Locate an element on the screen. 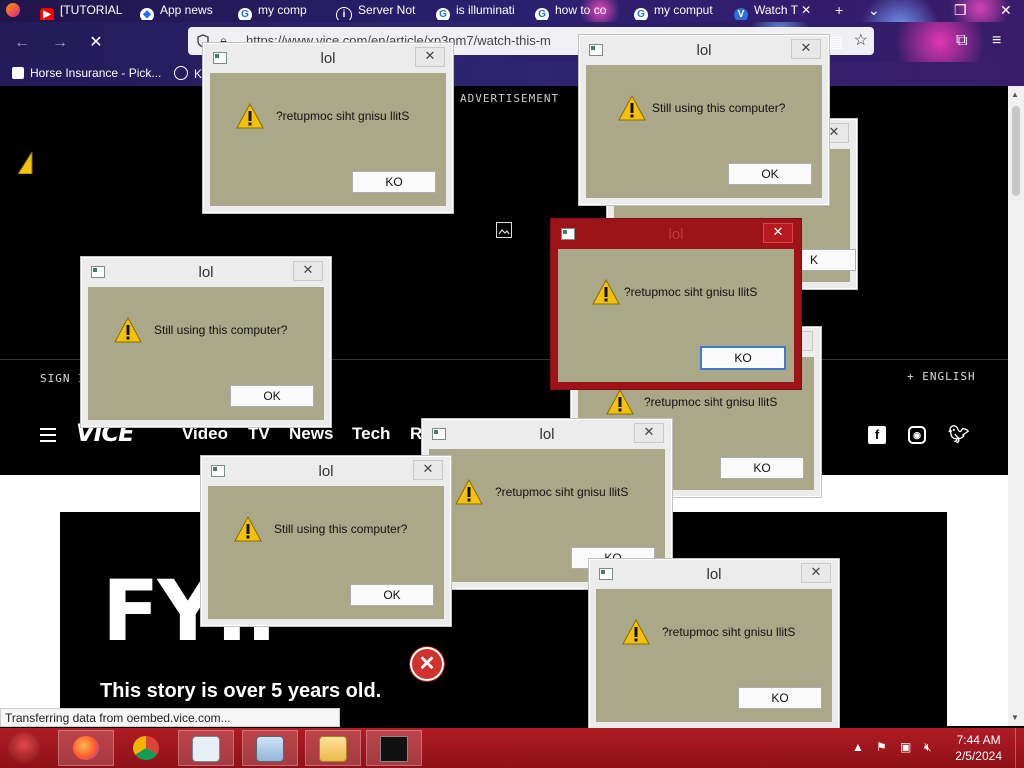  taskbar-command-prompt is located at coordinates (394, 748).